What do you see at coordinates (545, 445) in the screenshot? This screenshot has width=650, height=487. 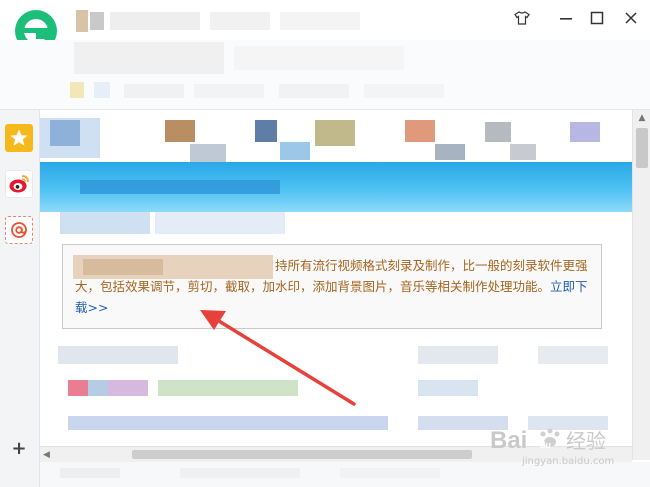 I see `watermark-paw-text: du` at bounding box center [545, 445].